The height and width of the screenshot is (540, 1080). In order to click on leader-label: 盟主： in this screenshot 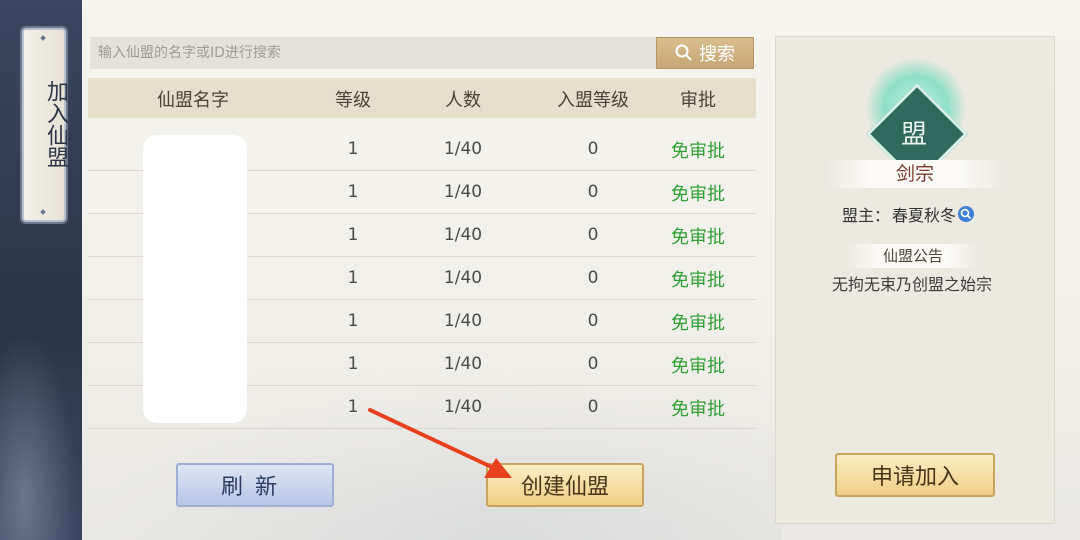, I will do `click(866, 215)`.